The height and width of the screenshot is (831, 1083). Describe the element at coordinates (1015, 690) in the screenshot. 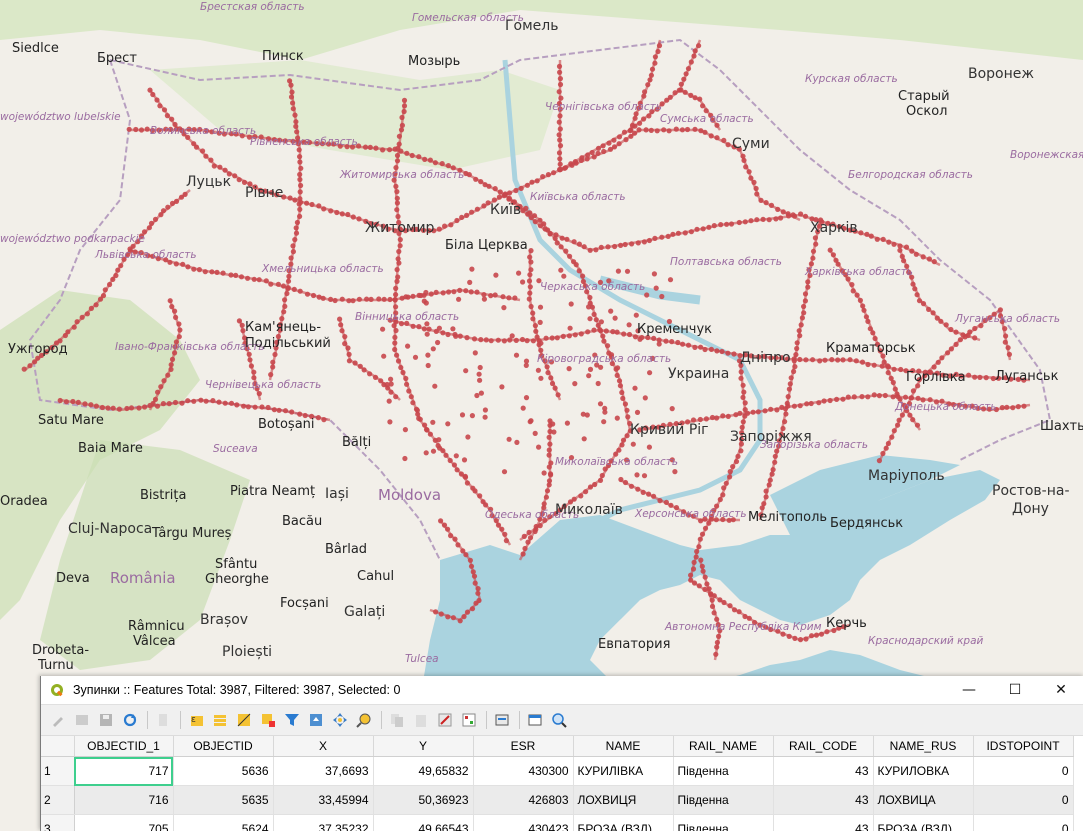

I see `maximize-button: ☐` at that location.